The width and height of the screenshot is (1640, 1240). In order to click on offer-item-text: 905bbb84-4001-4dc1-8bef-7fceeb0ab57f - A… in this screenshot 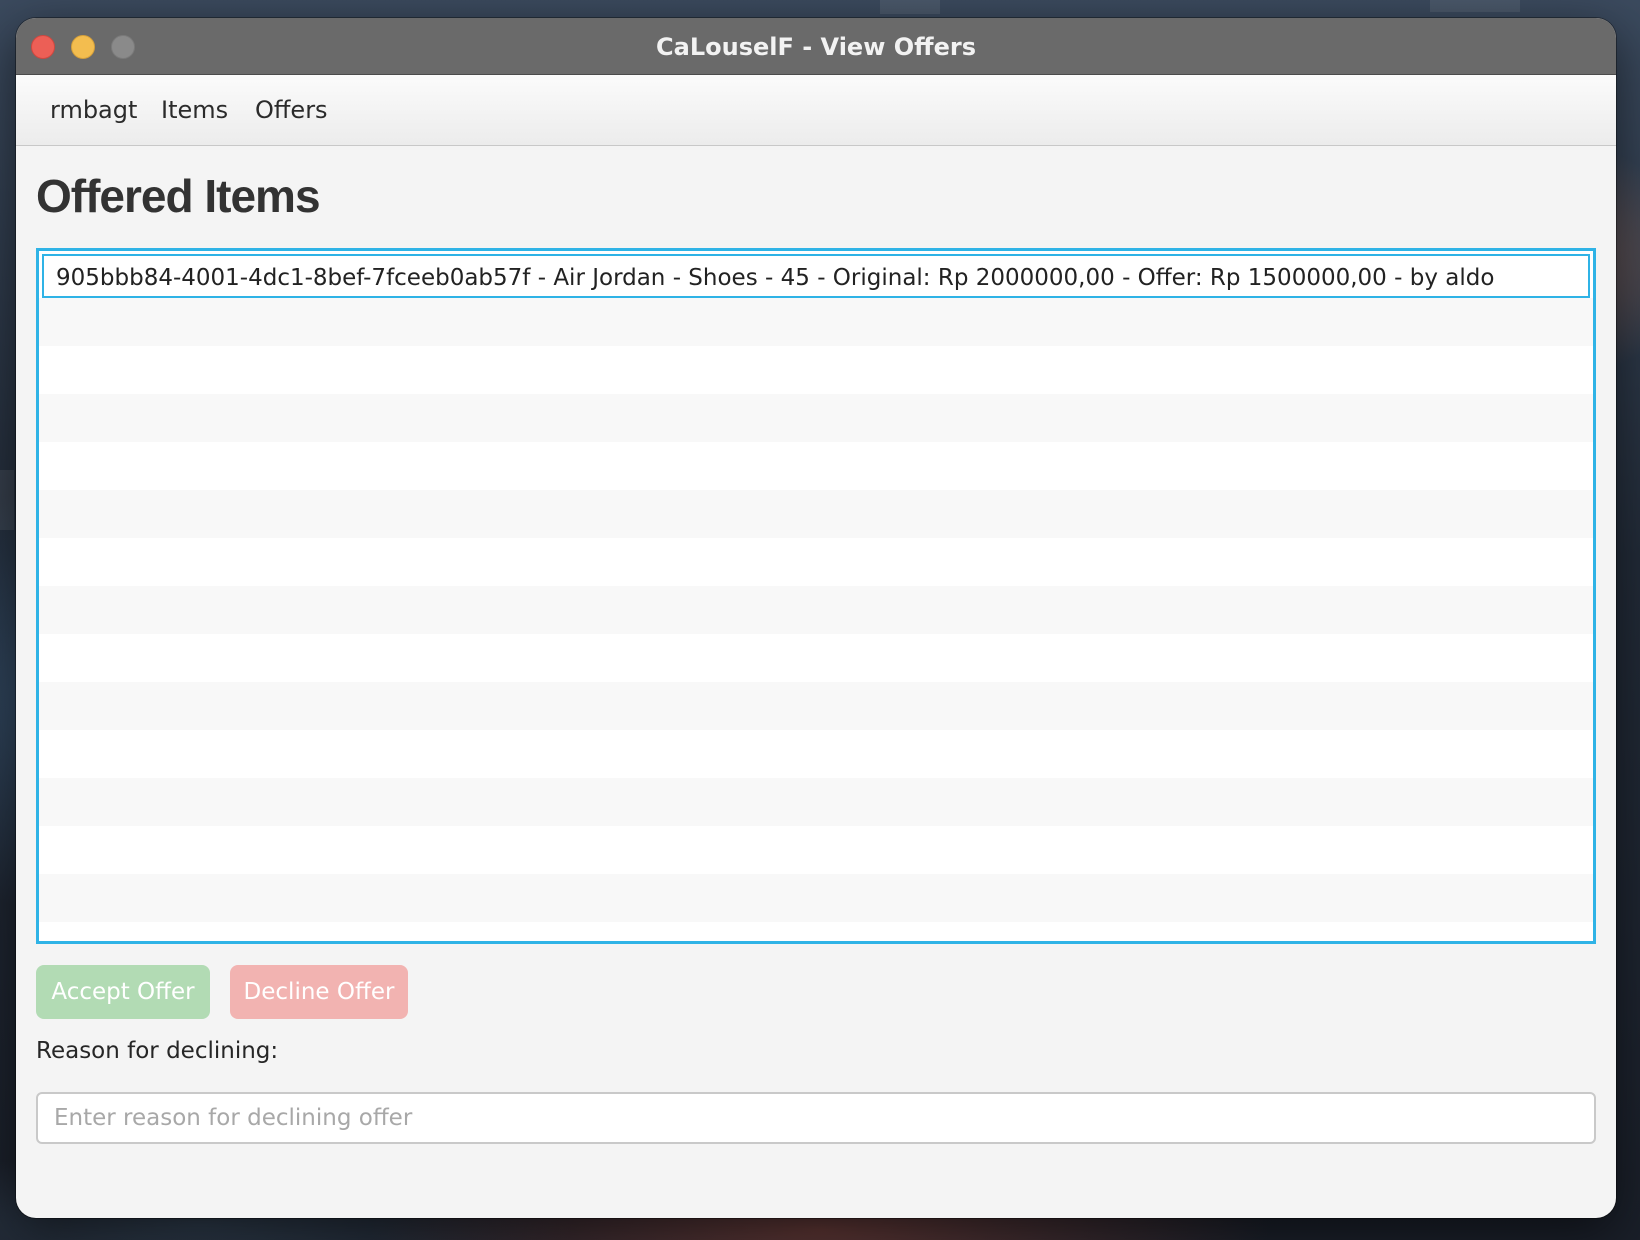, I will do `click(775, 278)`.